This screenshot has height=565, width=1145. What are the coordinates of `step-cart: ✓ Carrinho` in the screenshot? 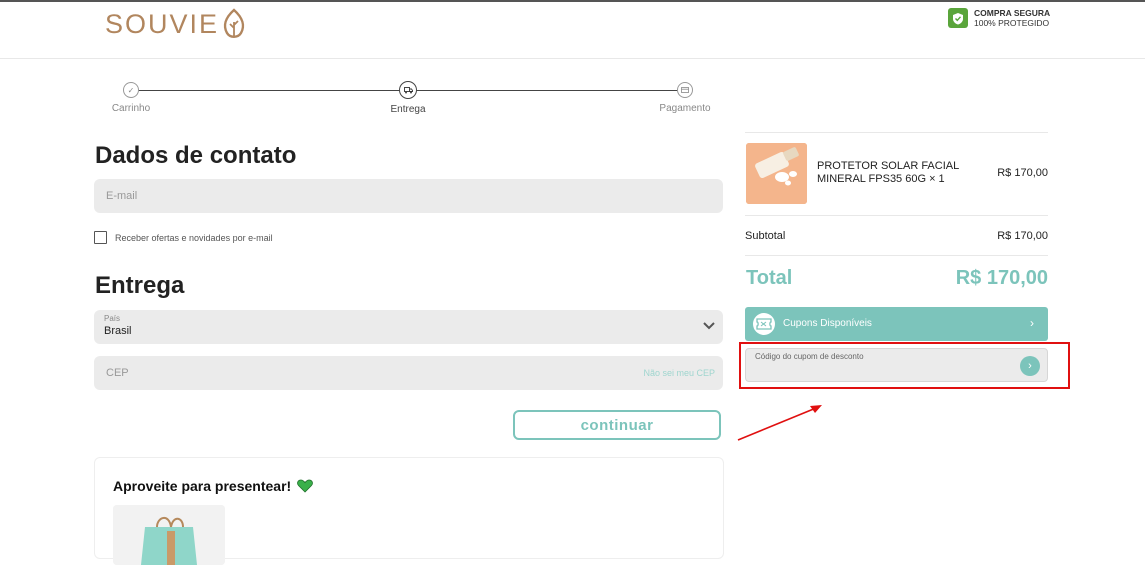 It's located at (131, 98).